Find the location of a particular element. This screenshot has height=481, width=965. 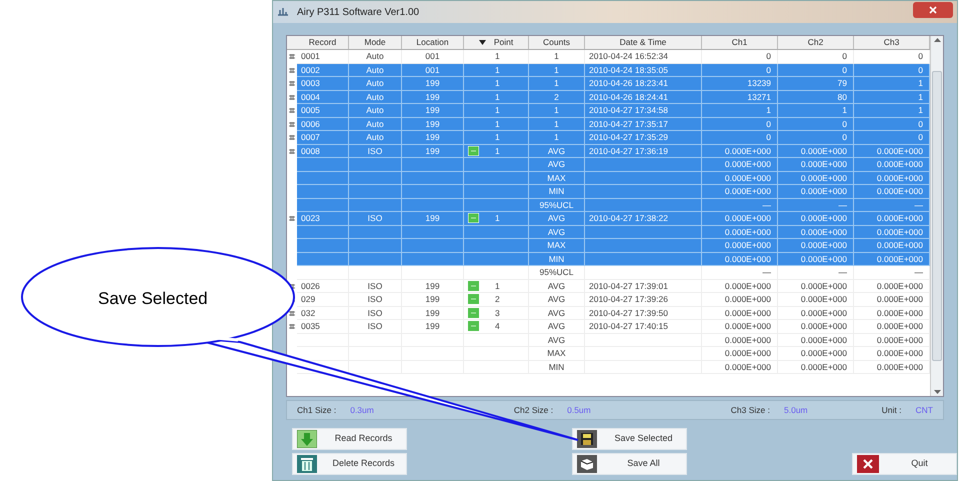

column-header: Record is located at coordinates (323, 42).